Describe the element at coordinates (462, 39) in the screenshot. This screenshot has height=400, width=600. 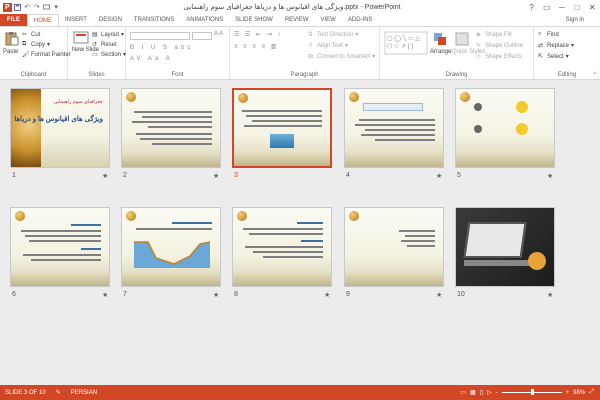
I see `quick-styles-icon` at that location.